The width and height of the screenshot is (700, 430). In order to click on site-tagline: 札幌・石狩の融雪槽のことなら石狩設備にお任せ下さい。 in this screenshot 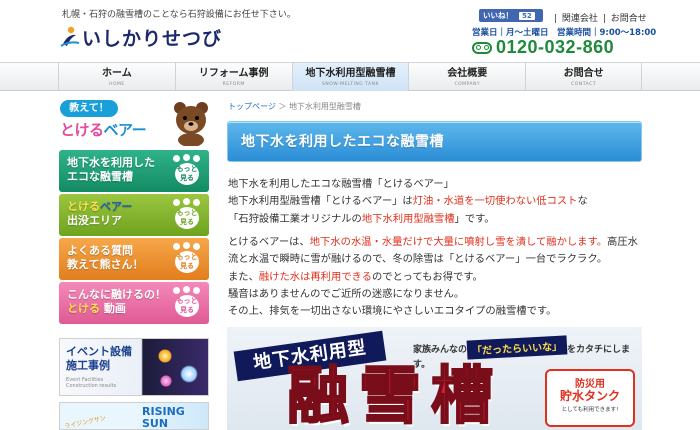, I will do `click(179, 15)`.